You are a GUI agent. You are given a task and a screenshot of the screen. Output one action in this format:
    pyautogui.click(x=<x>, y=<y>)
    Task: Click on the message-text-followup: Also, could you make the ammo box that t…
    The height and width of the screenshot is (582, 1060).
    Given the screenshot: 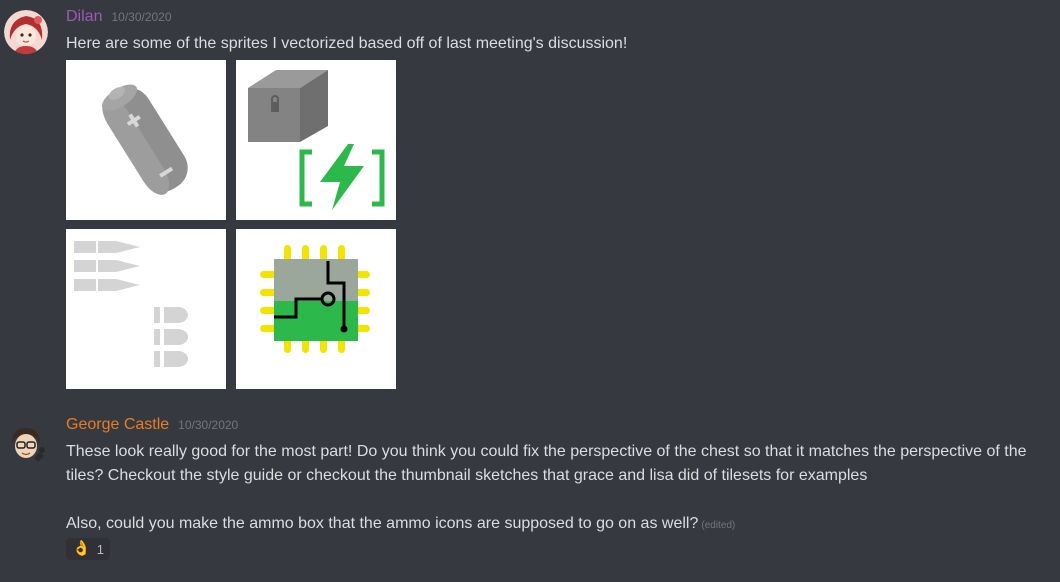 What is the action you would take?
    pyautogui.click(x=551, y=525)
    